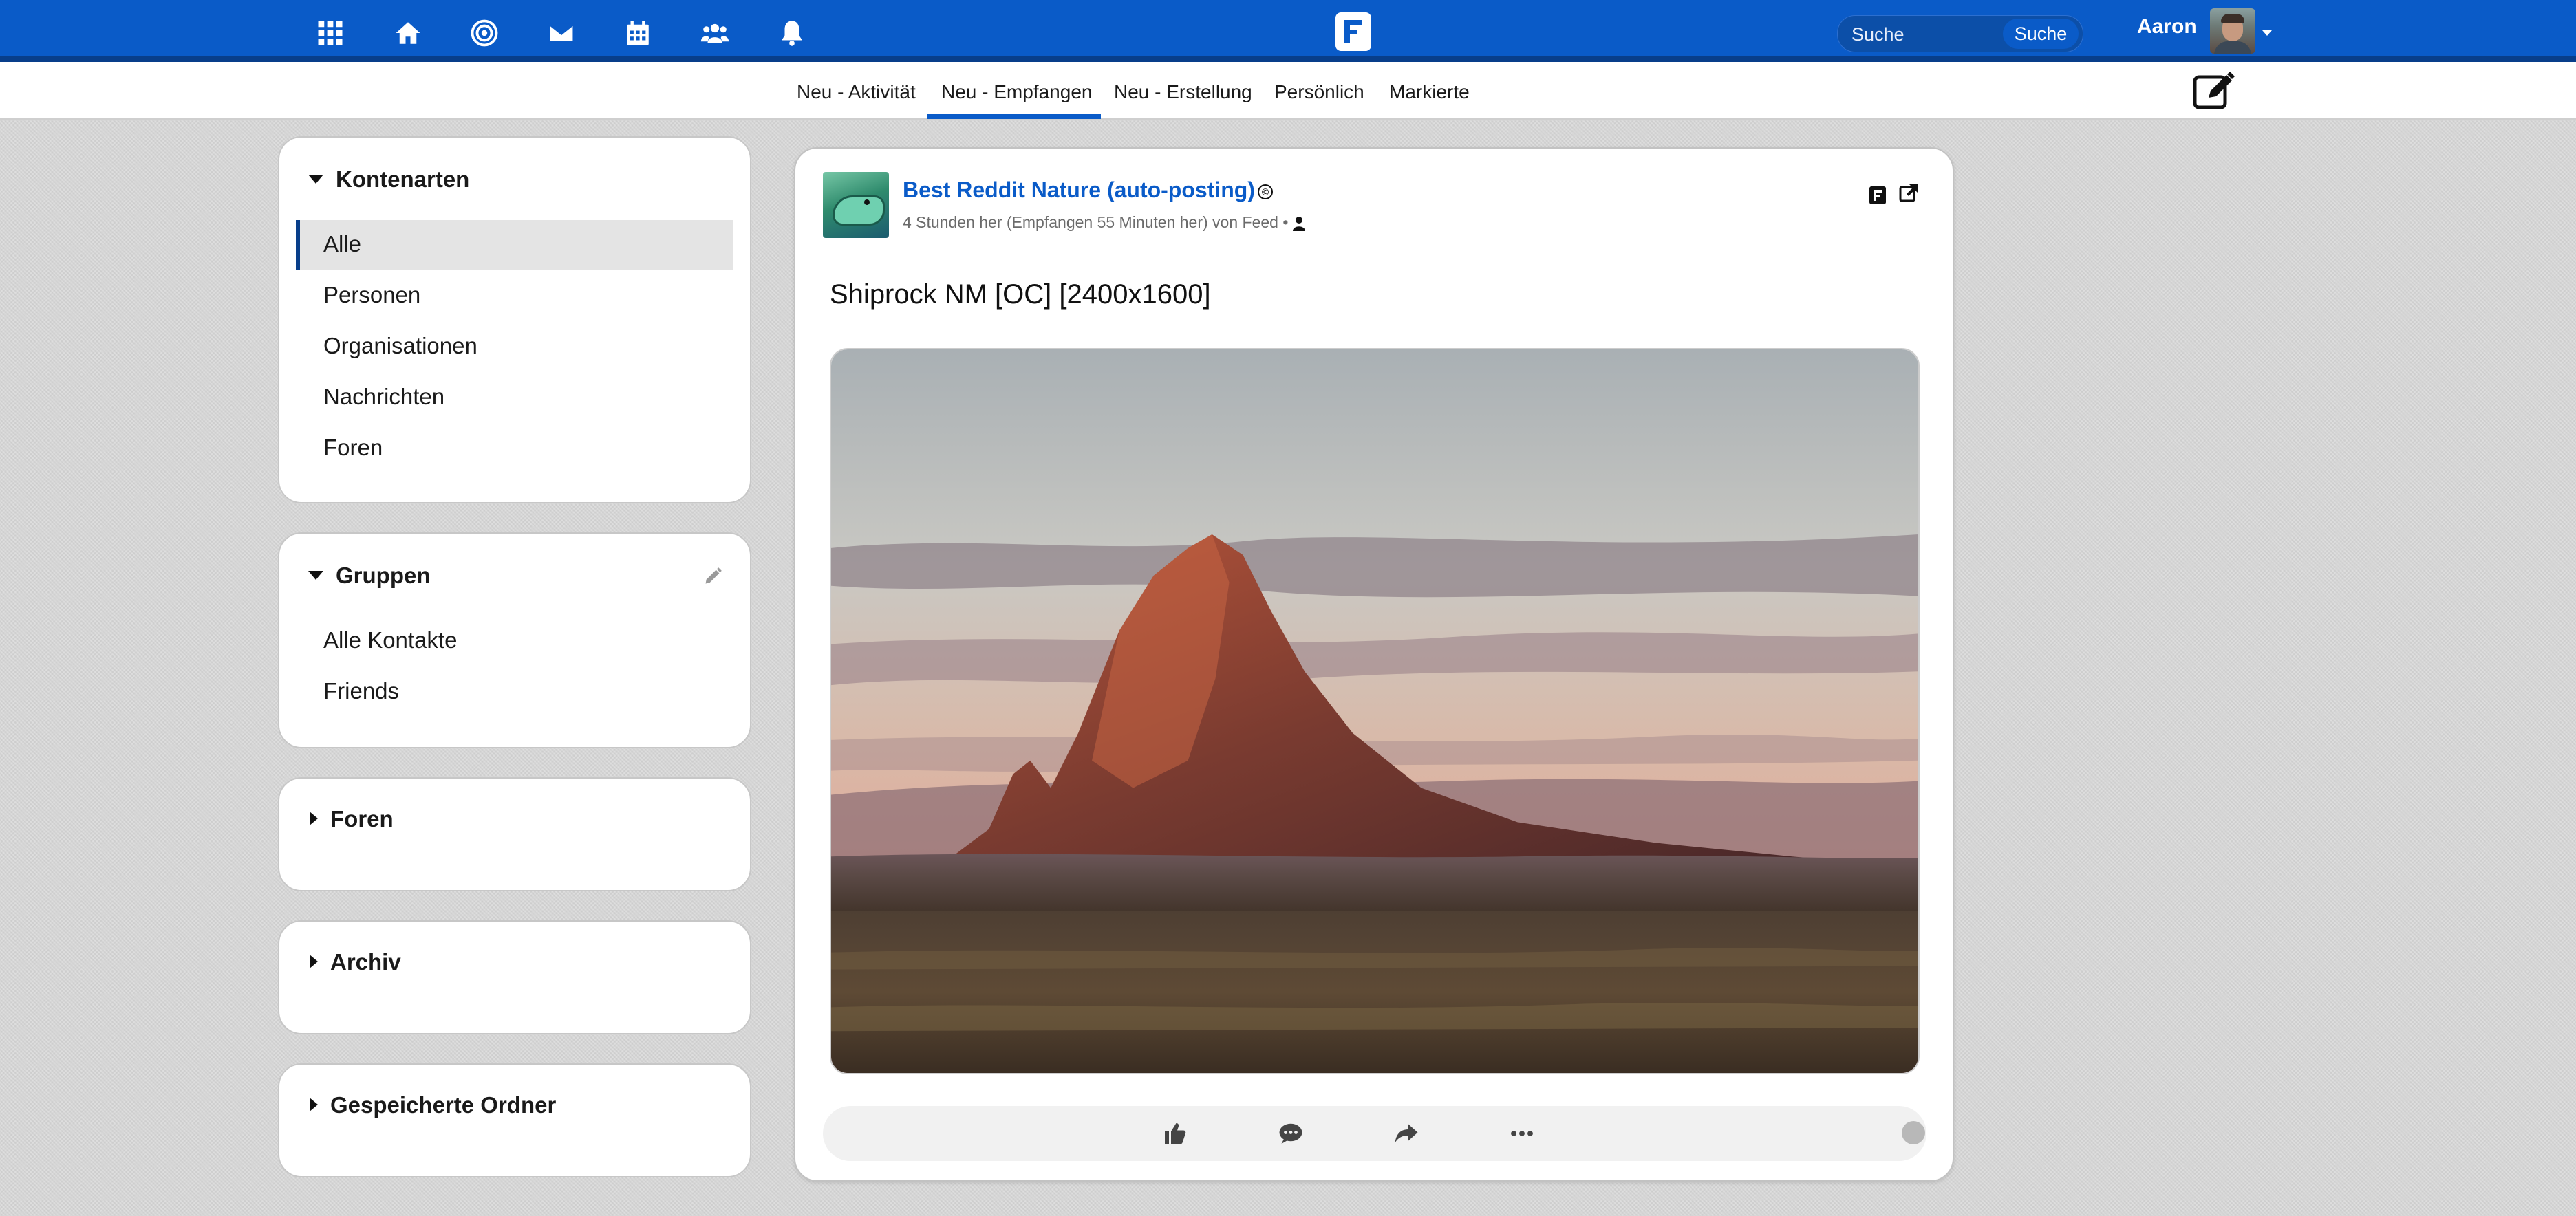  I want to click on bell-icon, so click(792, 33).